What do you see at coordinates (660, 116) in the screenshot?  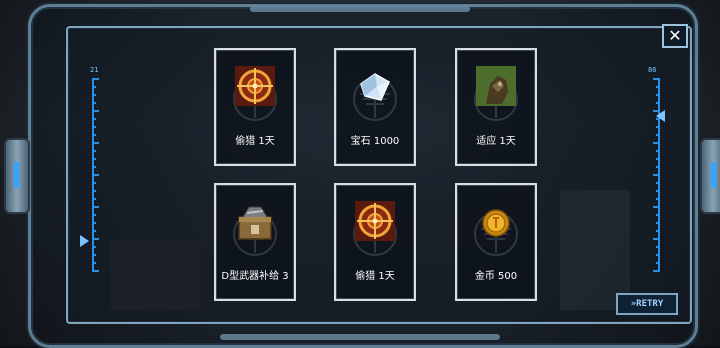 I see `right-gauge-marker` at bounding box center [660, 116].